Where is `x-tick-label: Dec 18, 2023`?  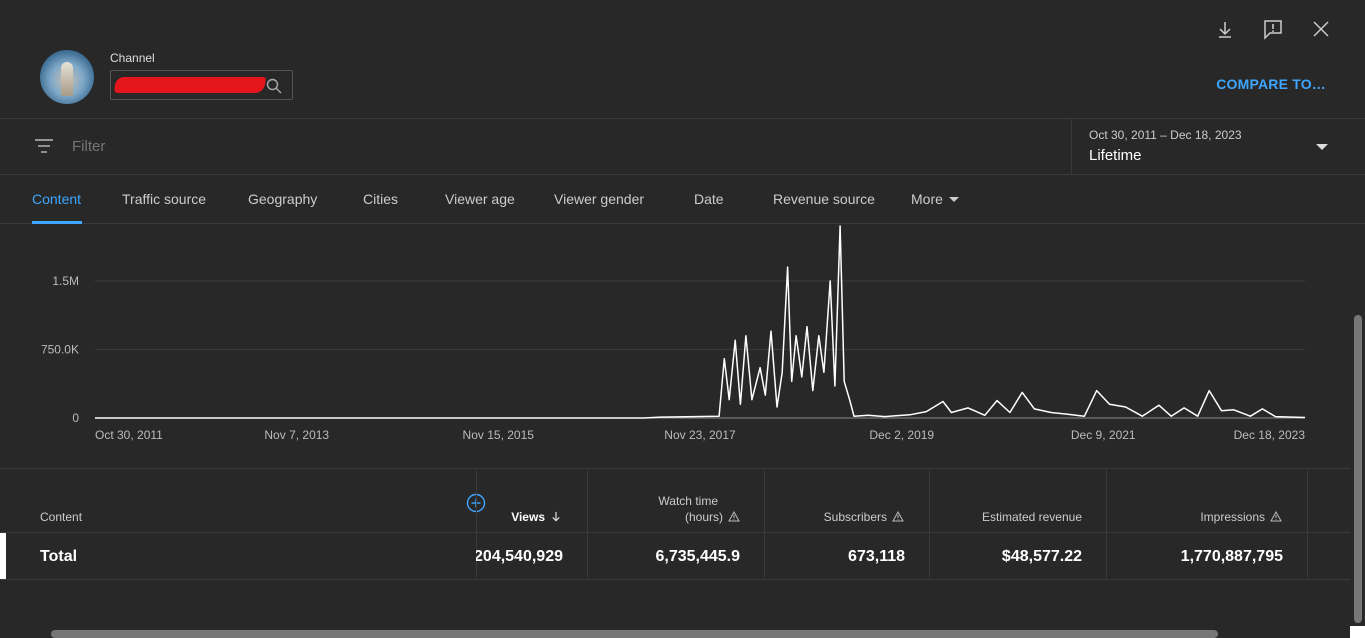
x-tick-label: Dec 18, 2023 is located at coordinates (1270, 435).